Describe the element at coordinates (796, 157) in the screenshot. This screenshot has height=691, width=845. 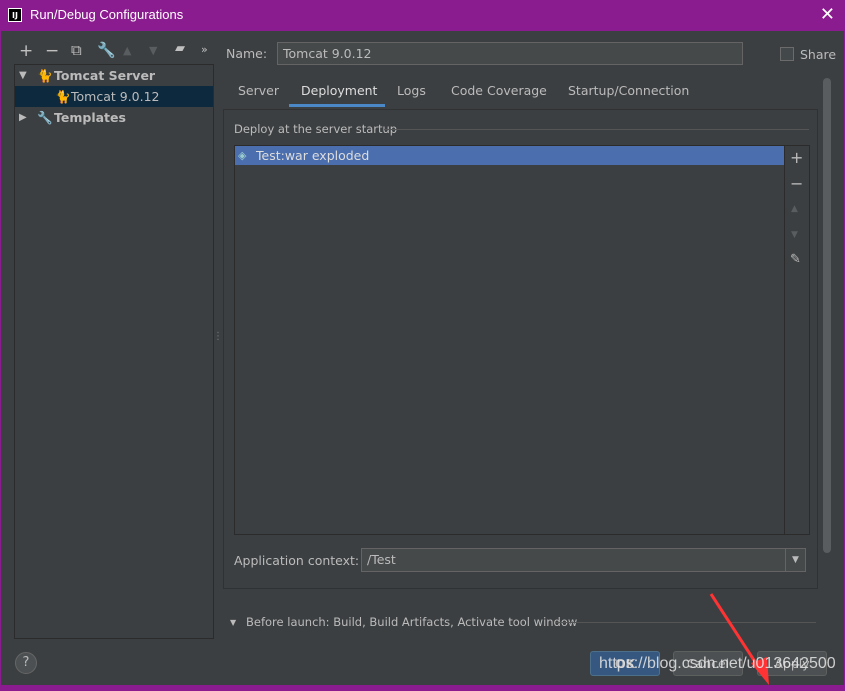
I see `add-icon: +` at that location.